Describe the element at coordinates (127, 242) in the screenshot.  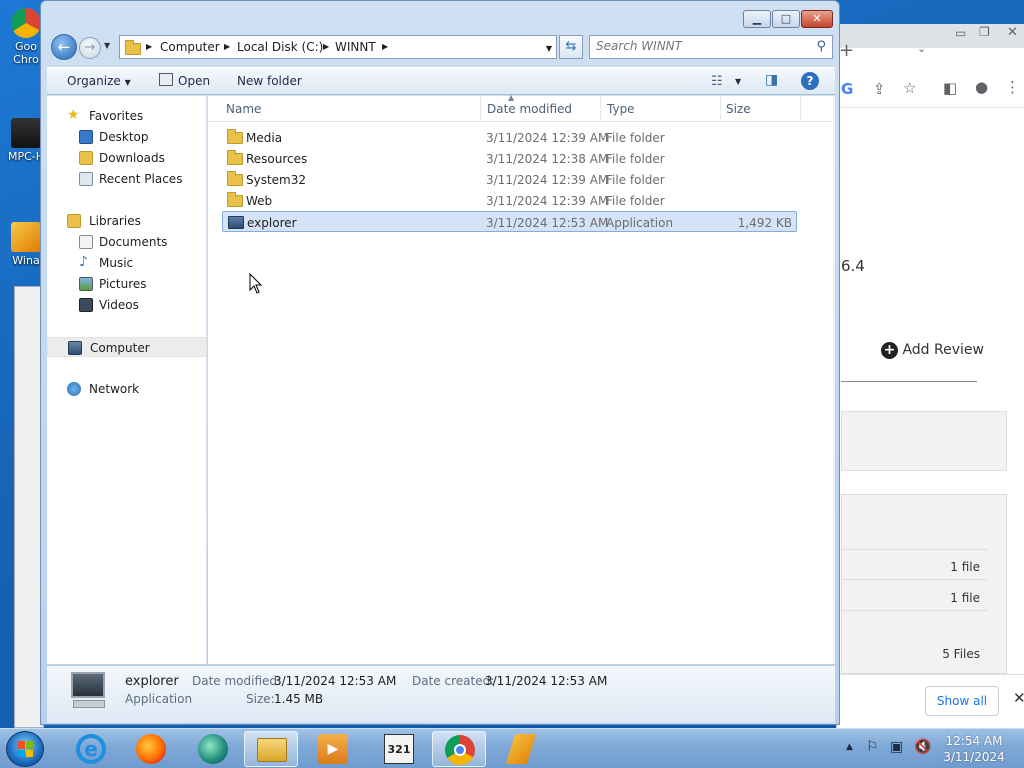
I see `nav-documents: Documents` at that location.